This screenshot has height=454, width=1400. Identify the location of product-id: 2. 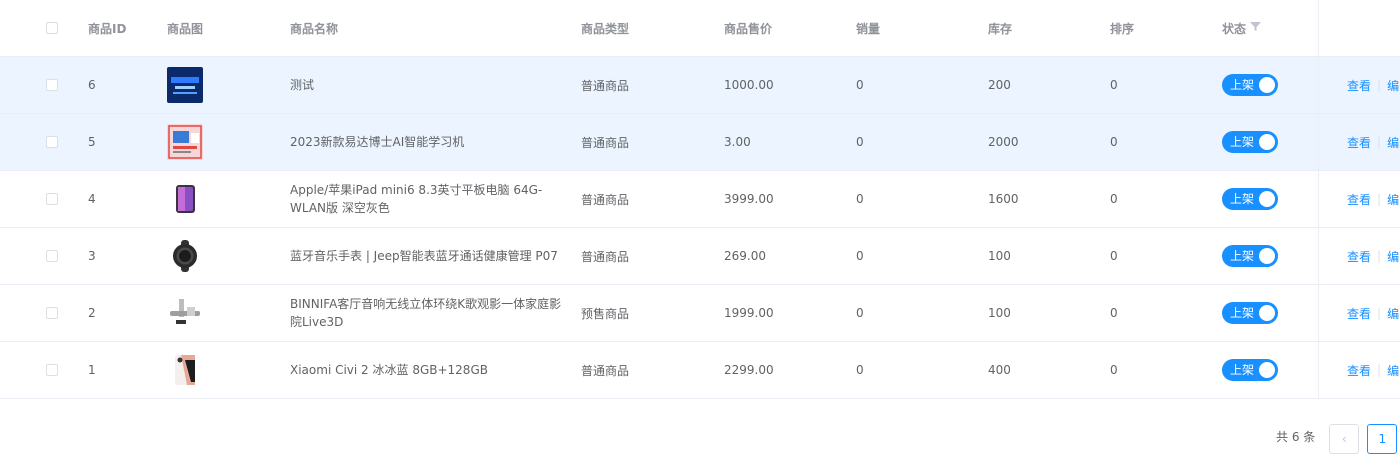
(92, 313).